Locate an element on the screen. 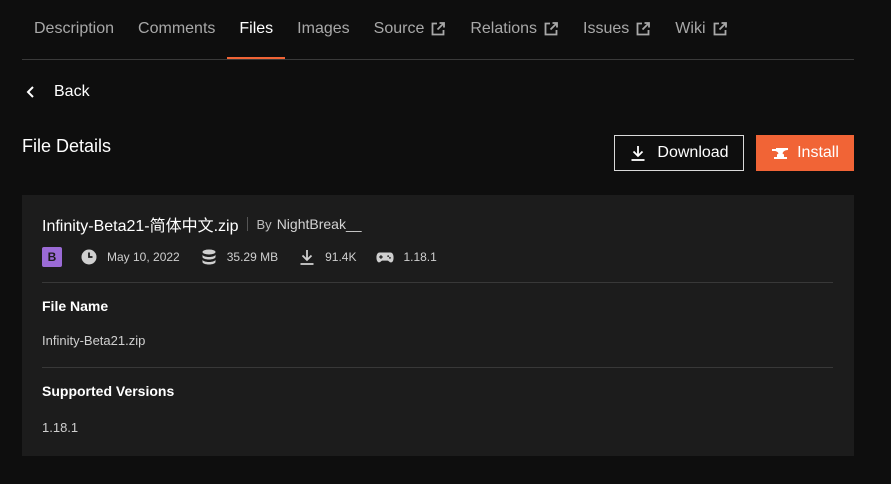  tab-label: Images is located at coordinates (323, 28).